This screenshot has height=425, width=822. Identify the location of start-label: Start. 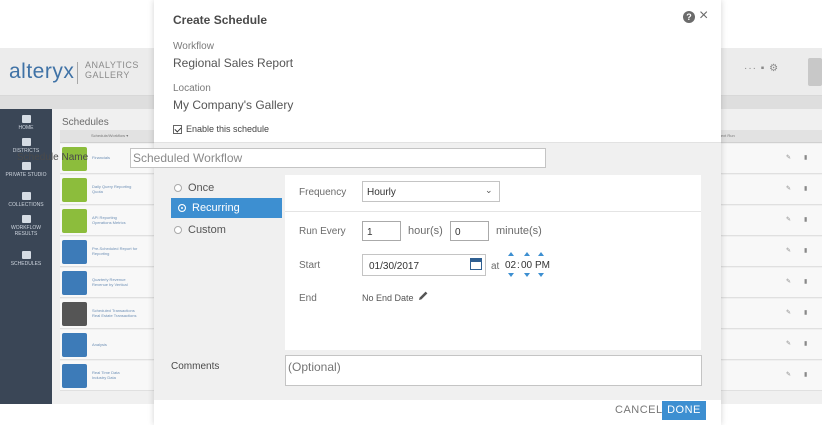
(310, 265).